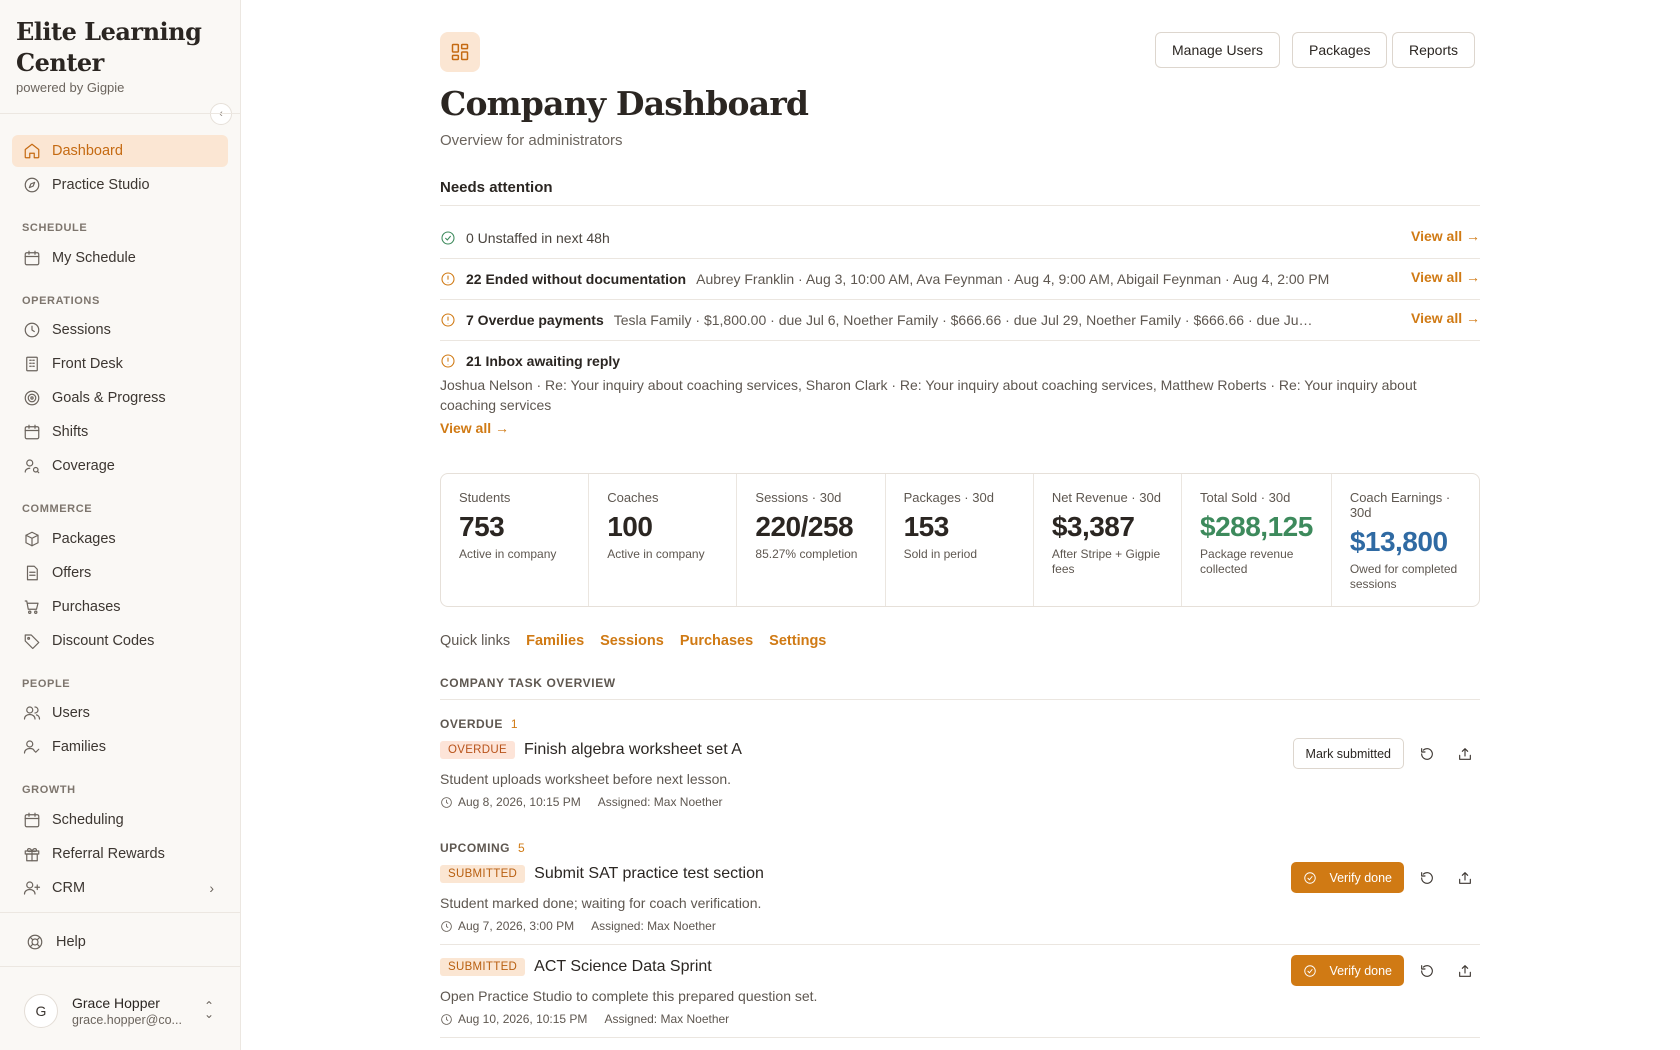 The image size is (1680, 1050). I want to click on sidebar-item-goals-progress: Goals & Progress, so click(120, 398).